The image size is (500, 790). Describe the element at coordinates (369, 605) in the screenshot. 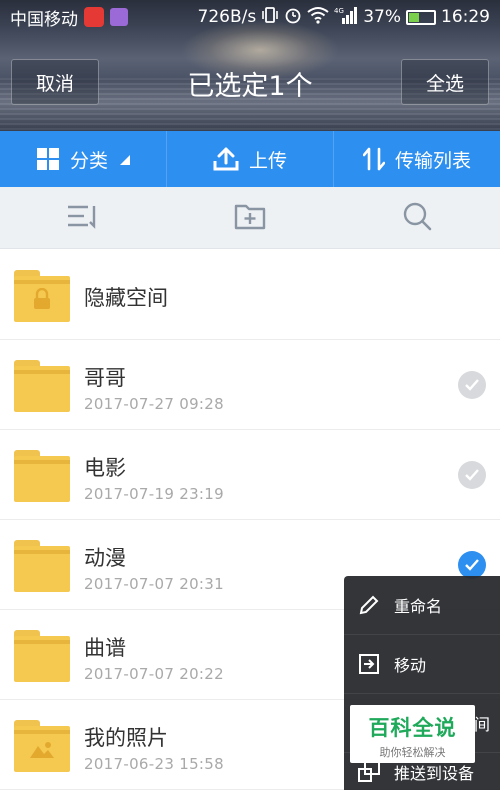

I see `pencil-icon` at that location.